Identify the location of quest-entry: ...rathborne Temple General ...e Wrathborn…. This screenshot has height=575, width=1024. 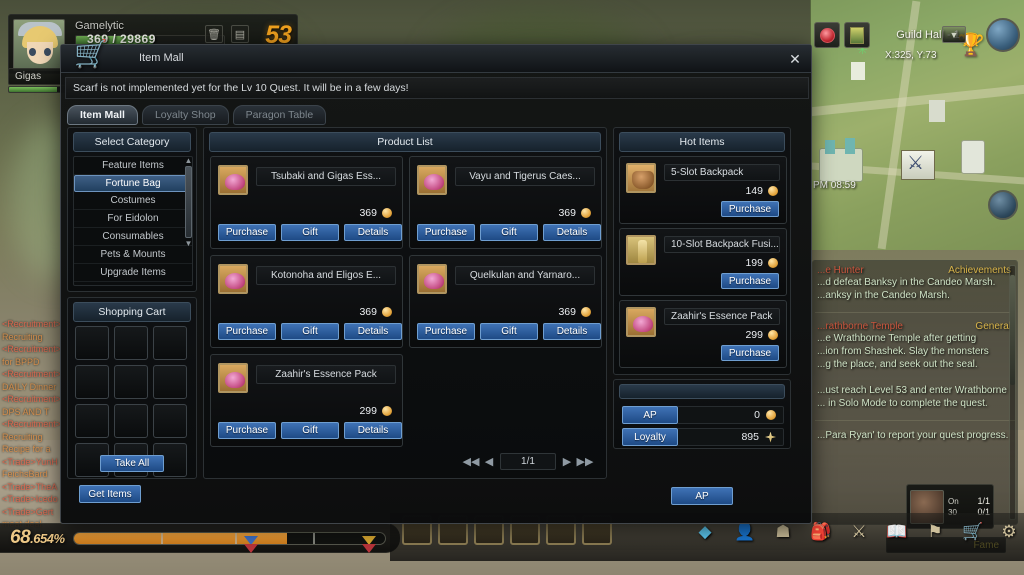
(915, 366).